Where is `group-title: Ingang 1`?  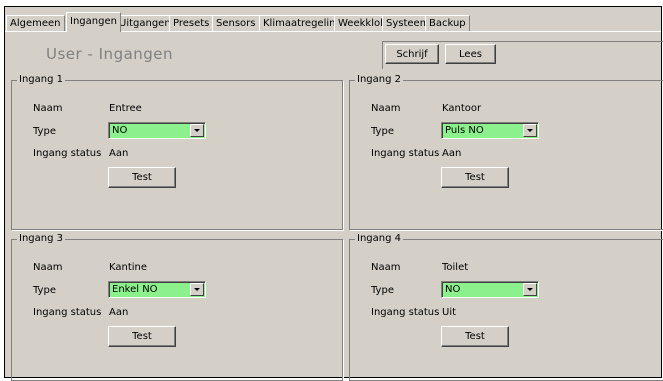
group-title: Ingang 1 is located at coordinates (41, 80).